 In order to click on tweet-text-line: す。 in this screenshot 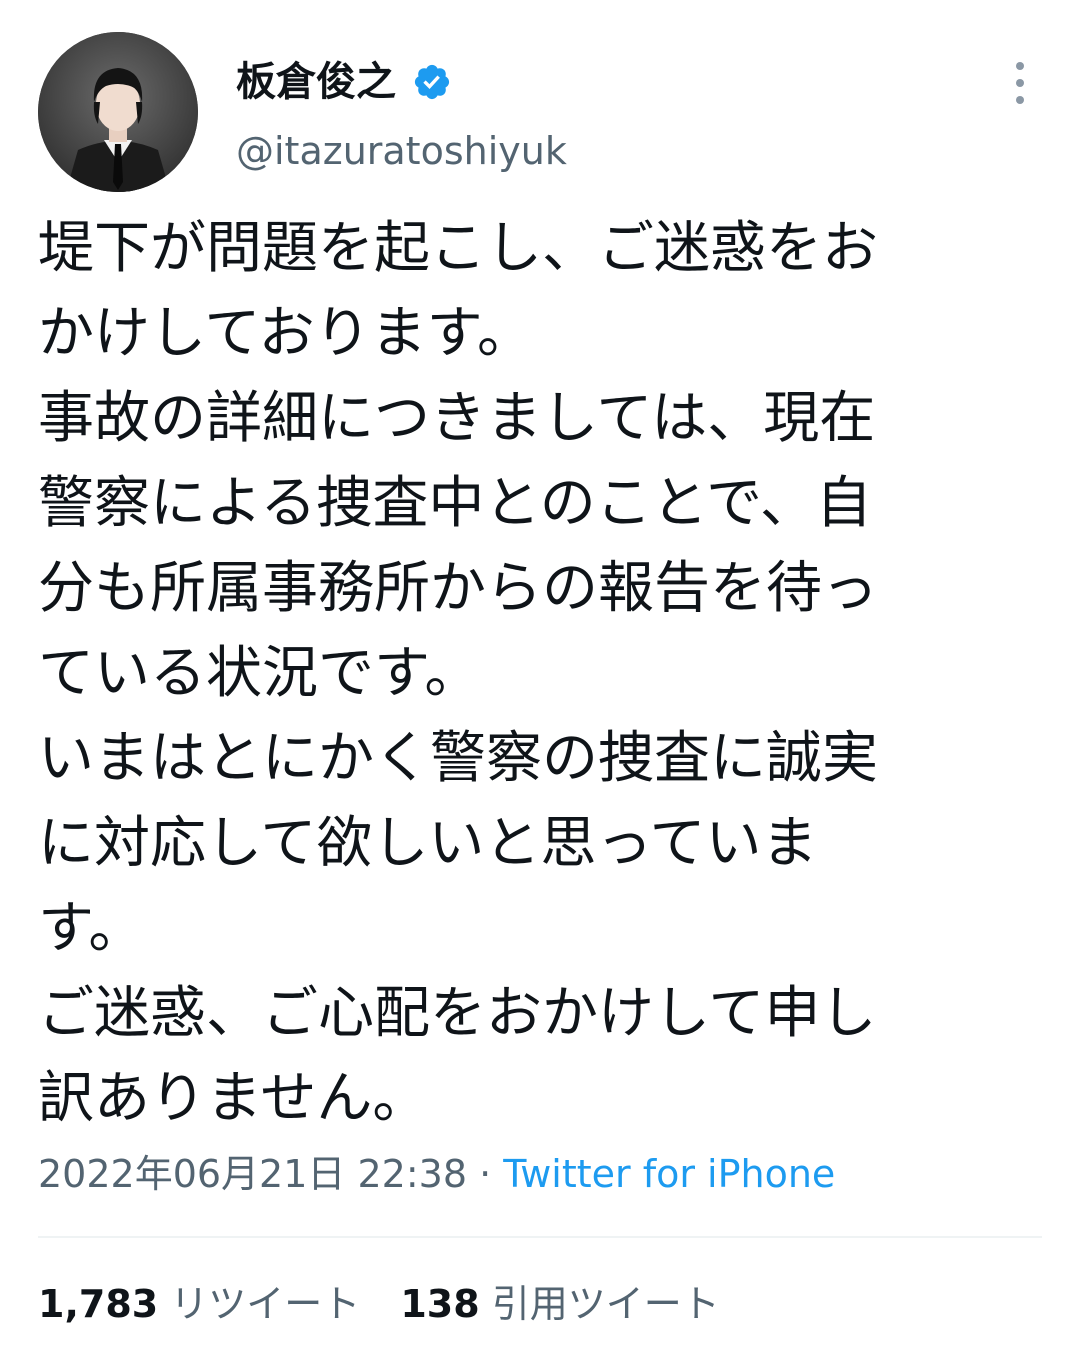, I will do `click(91, 928)`.